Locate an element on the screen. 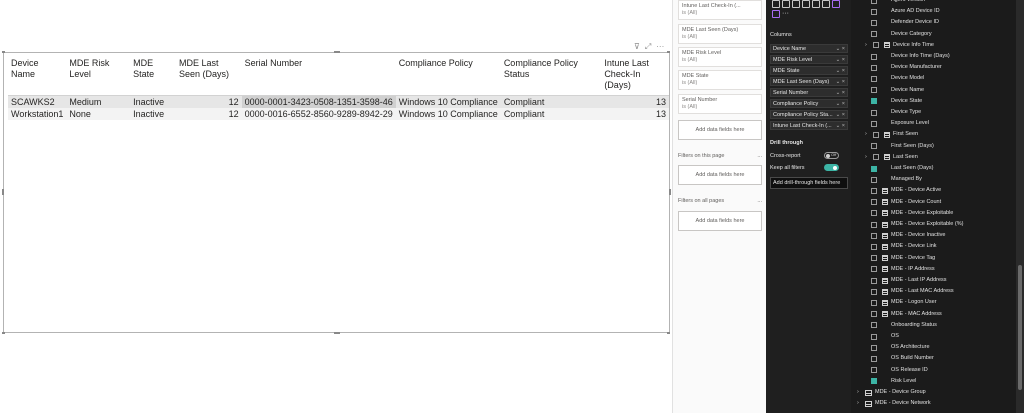 The height and width of the screenshot is (413, 1024). cell-mde-last-seen: 12 is located at coordinates (208, 114).